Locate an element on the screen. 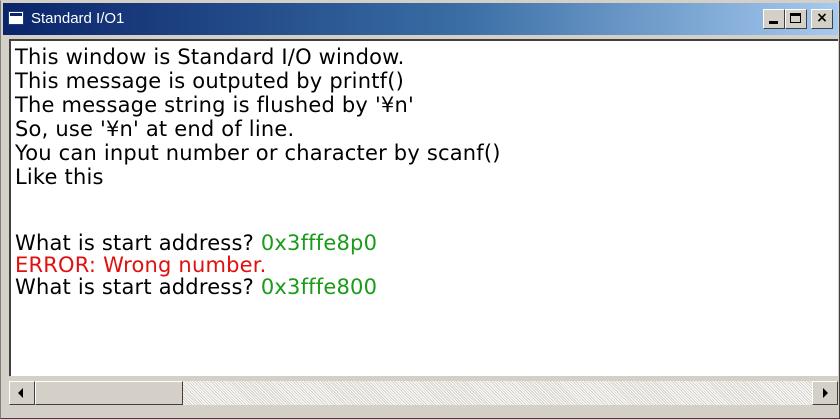 Image resolution: width=840 pixels, height=419 pixels. minimize-icon is located at coordinates (773, 22).